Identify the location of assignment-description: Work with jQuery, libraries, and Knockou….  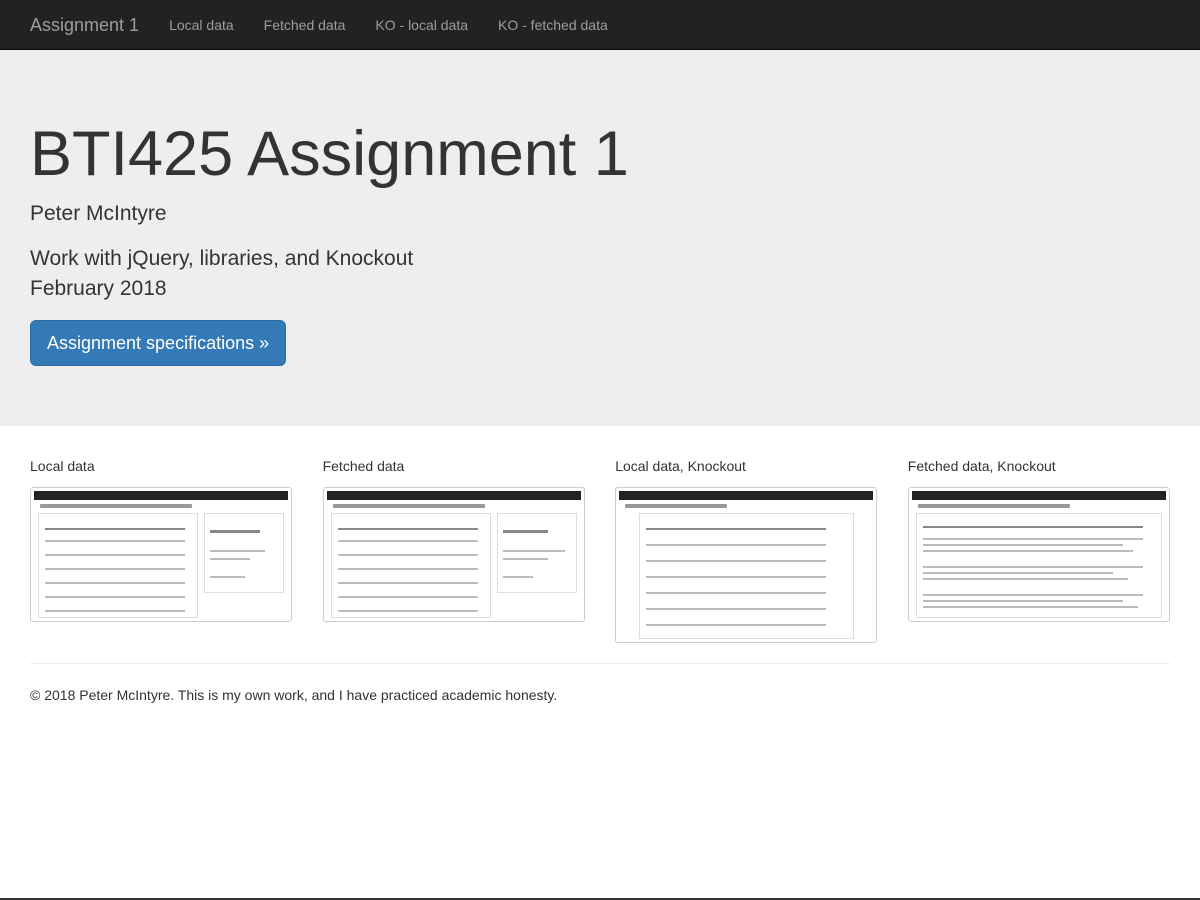
(222, 258).